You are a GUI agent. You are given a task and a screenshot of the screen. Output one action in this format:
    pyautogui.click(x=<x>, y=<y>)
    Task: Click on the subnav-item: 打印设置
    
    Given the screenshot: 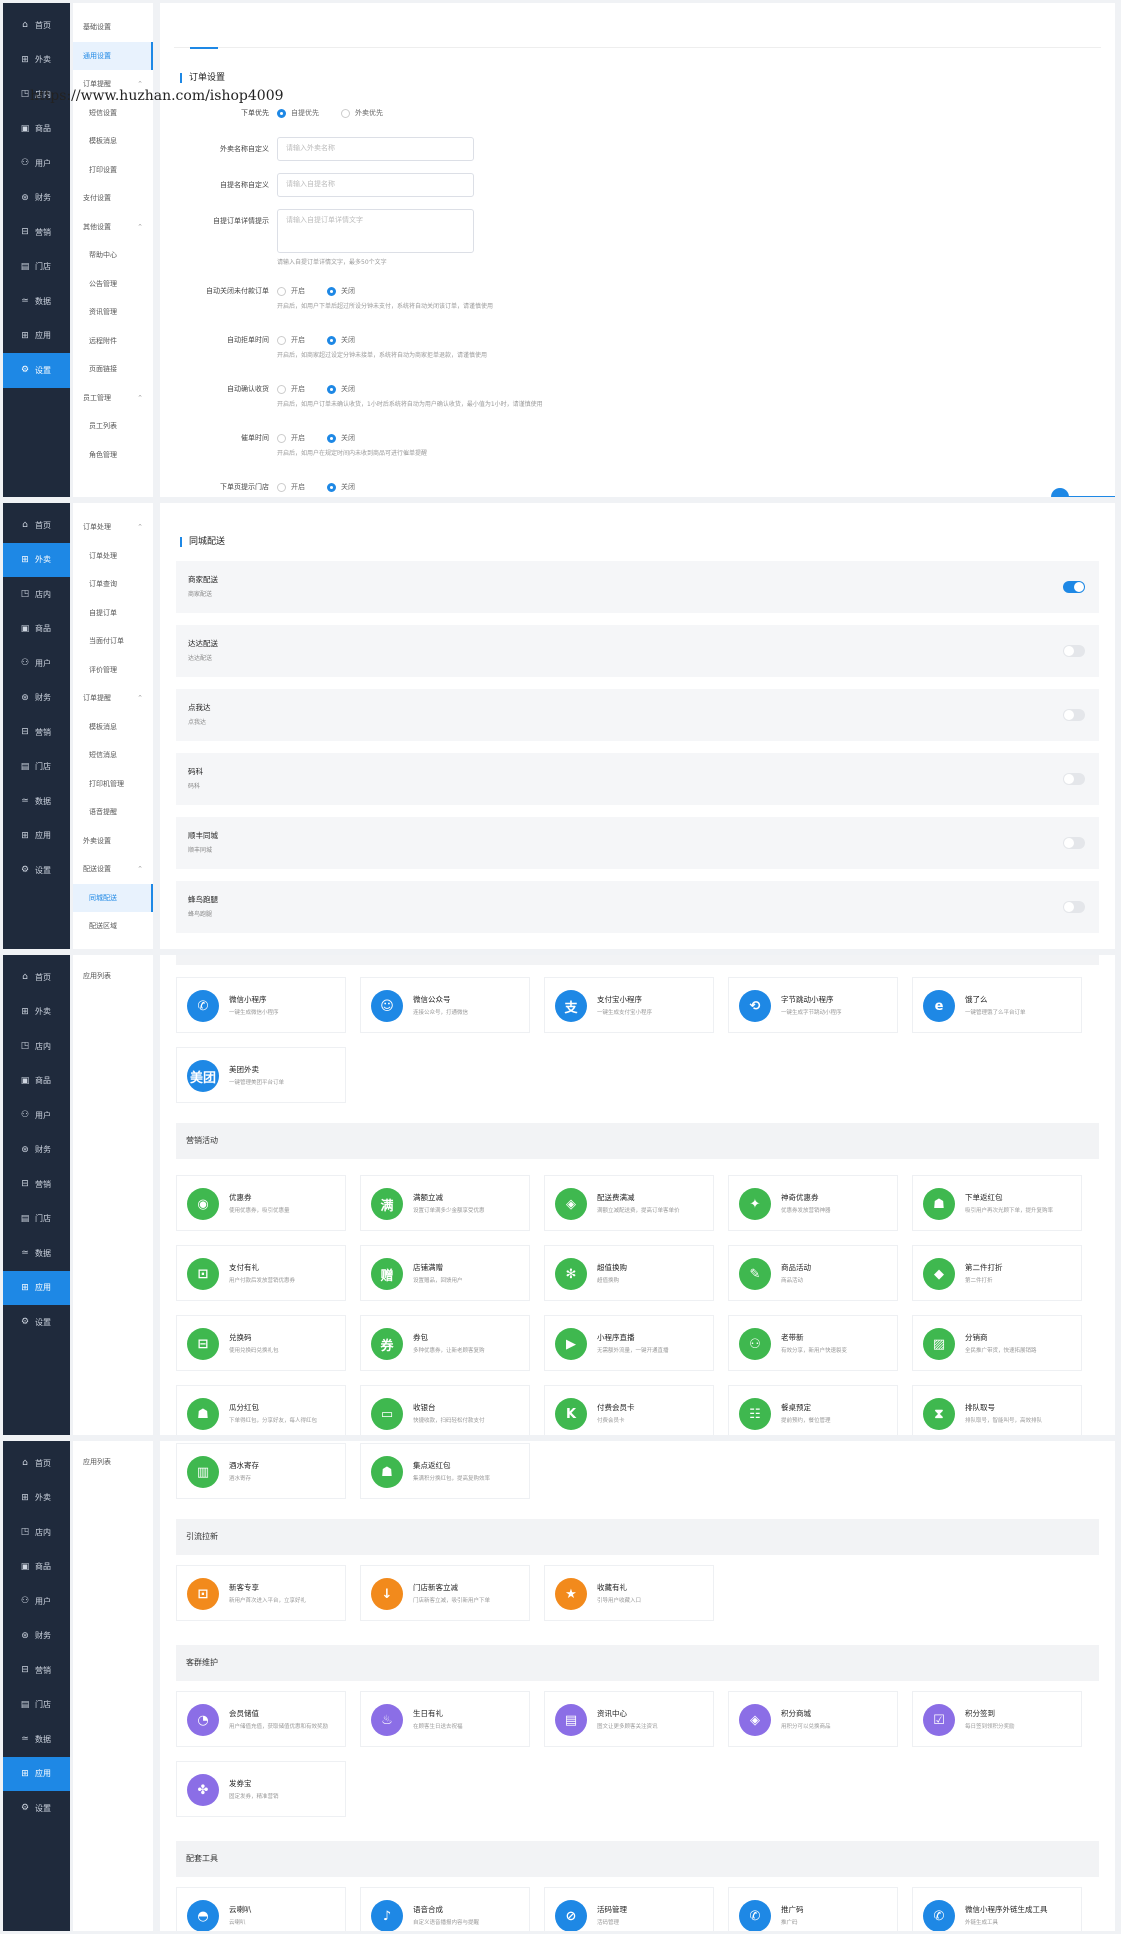 What is the action you would take?
    pyautogui.click(x=113, y=170)
    